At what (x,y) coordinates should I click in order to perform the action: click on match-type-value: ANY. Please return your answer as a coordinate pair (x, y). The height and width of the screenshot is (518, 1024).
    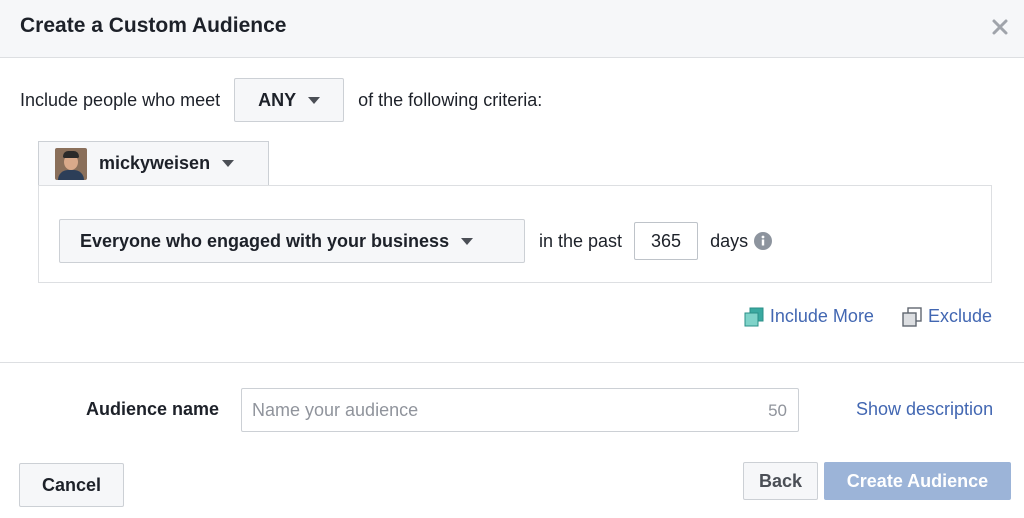
    Looking at the image, I should click on (277, 99).